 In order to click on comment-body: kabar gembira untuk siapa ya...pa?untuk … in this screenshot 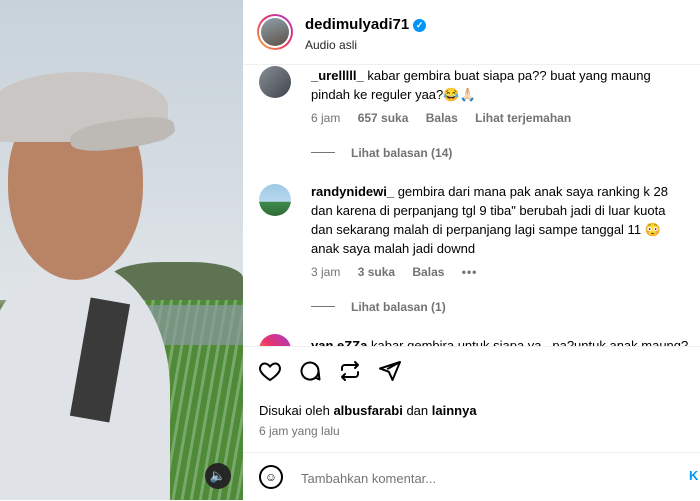, I will do `click(529, 342)`.